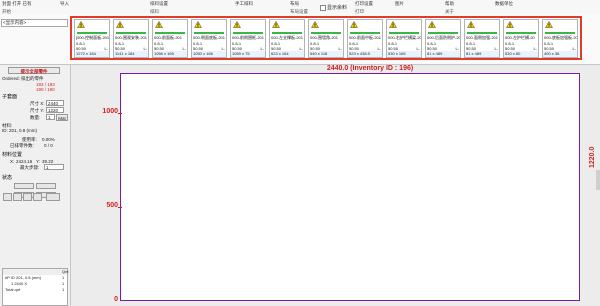  What do you see at coordinates (64, 4) in the screenshot?
I see `ribbon-label: 导入` at bounding box center [64, 4].